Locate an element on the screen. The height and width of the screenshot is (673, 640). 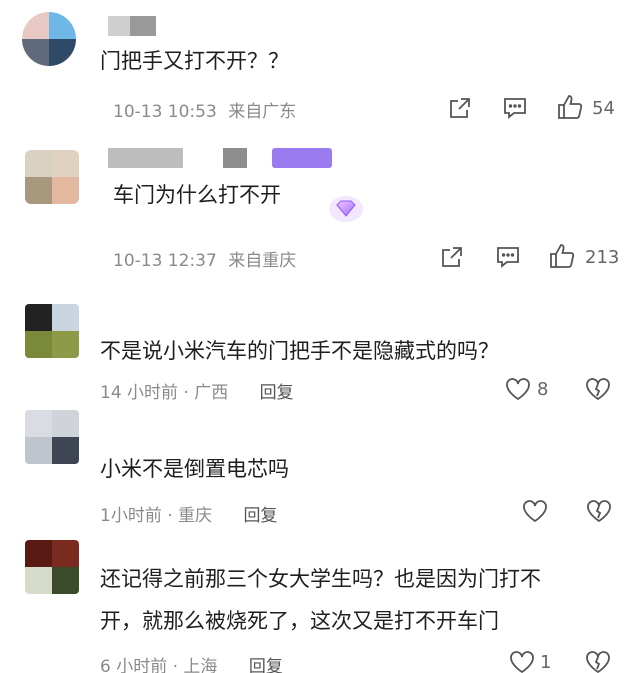
like-count: 54 is located at coordinates (603, 108).